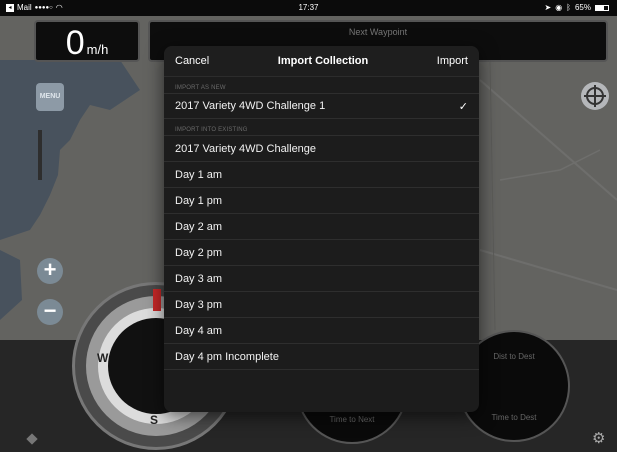 The image size is (617, 452). Describe the element at coordinates (321, 305) in the screenshot. I see `existing-collection-row: Day 3 pm` at that location.